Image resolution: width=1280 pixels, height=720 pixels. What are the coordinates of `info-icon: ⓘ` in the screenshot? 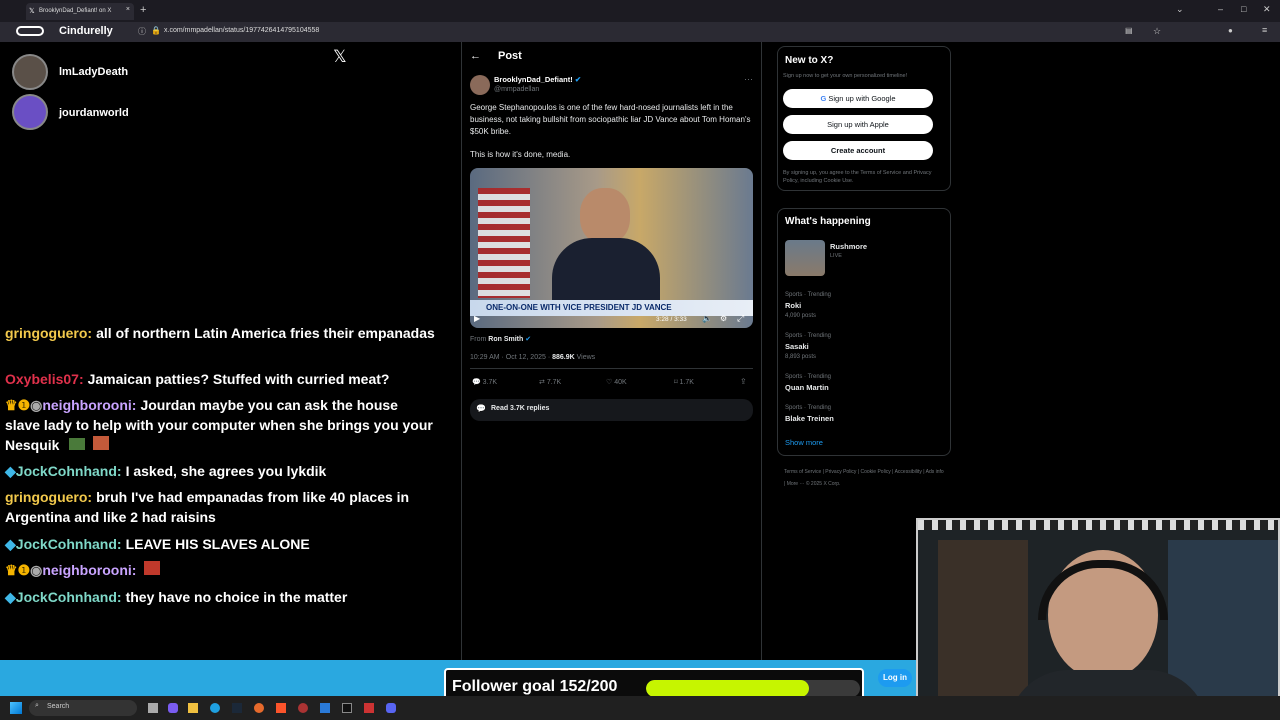 It's located at (142, 31).